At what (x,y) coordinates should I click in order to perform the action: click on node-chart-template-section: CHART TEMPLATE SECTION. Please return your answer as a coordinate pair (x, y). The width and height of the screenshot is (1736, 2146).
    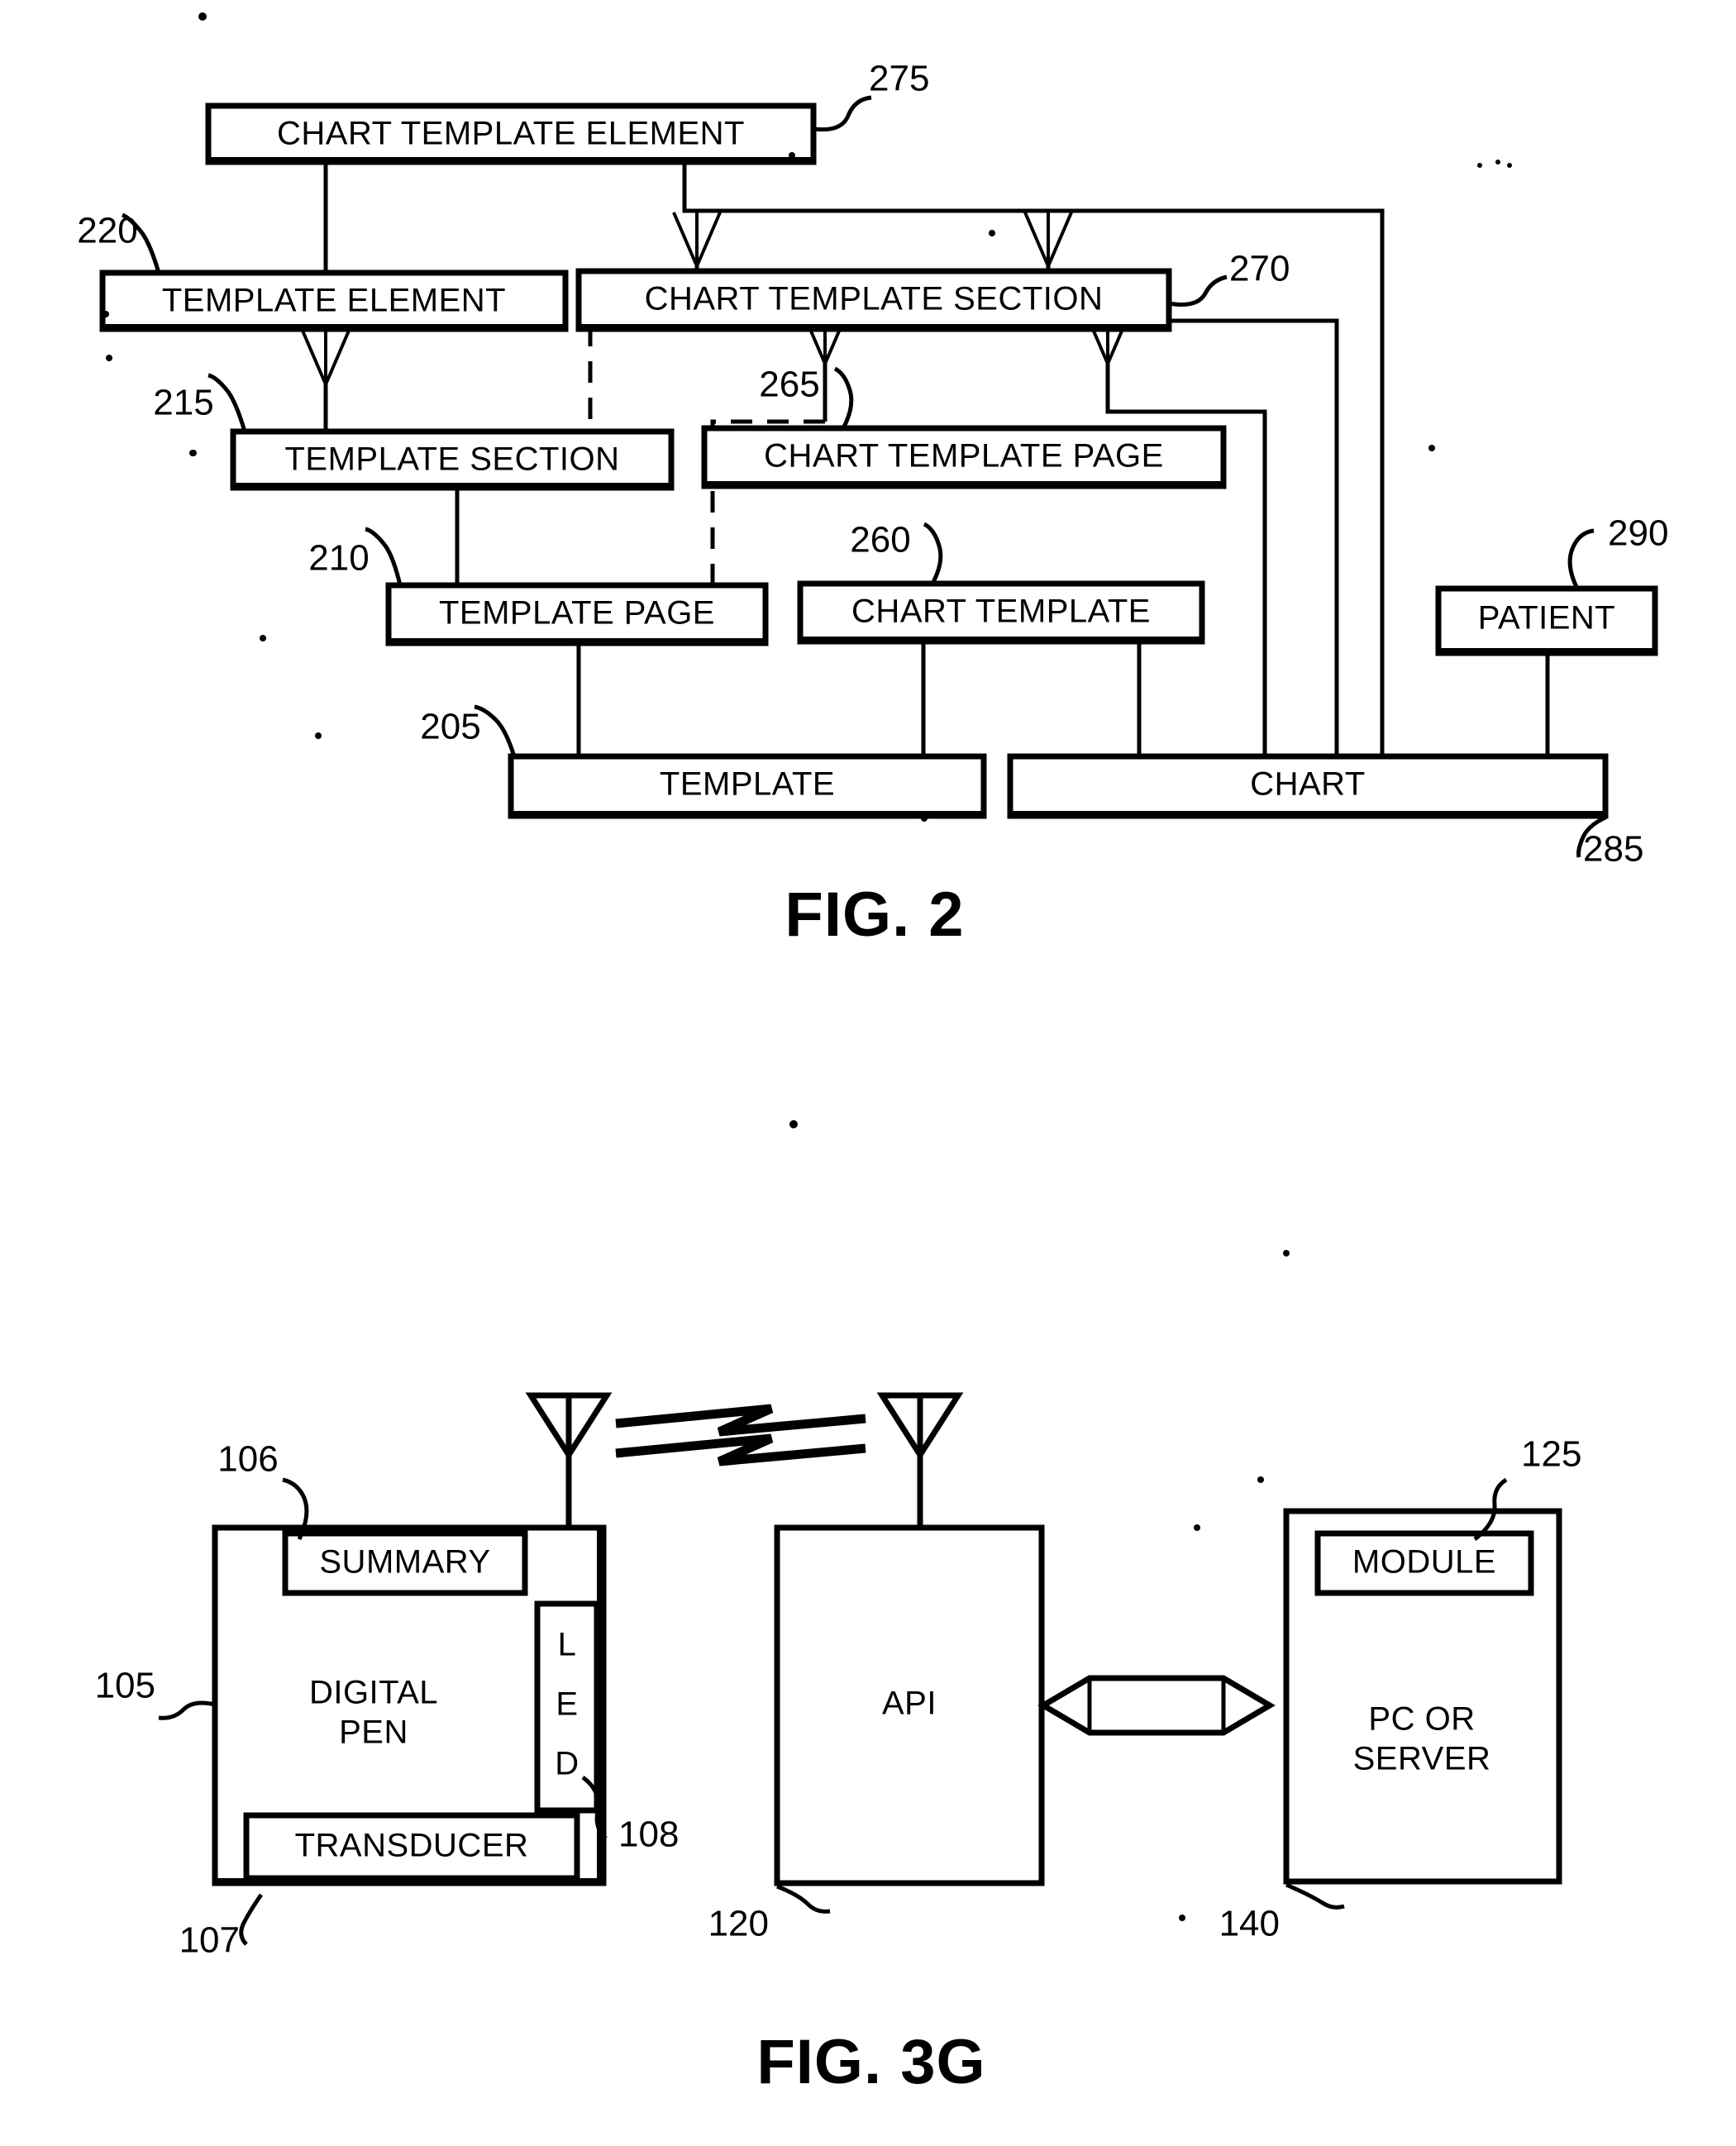
    Looking at the image, I should click on (874, 300).